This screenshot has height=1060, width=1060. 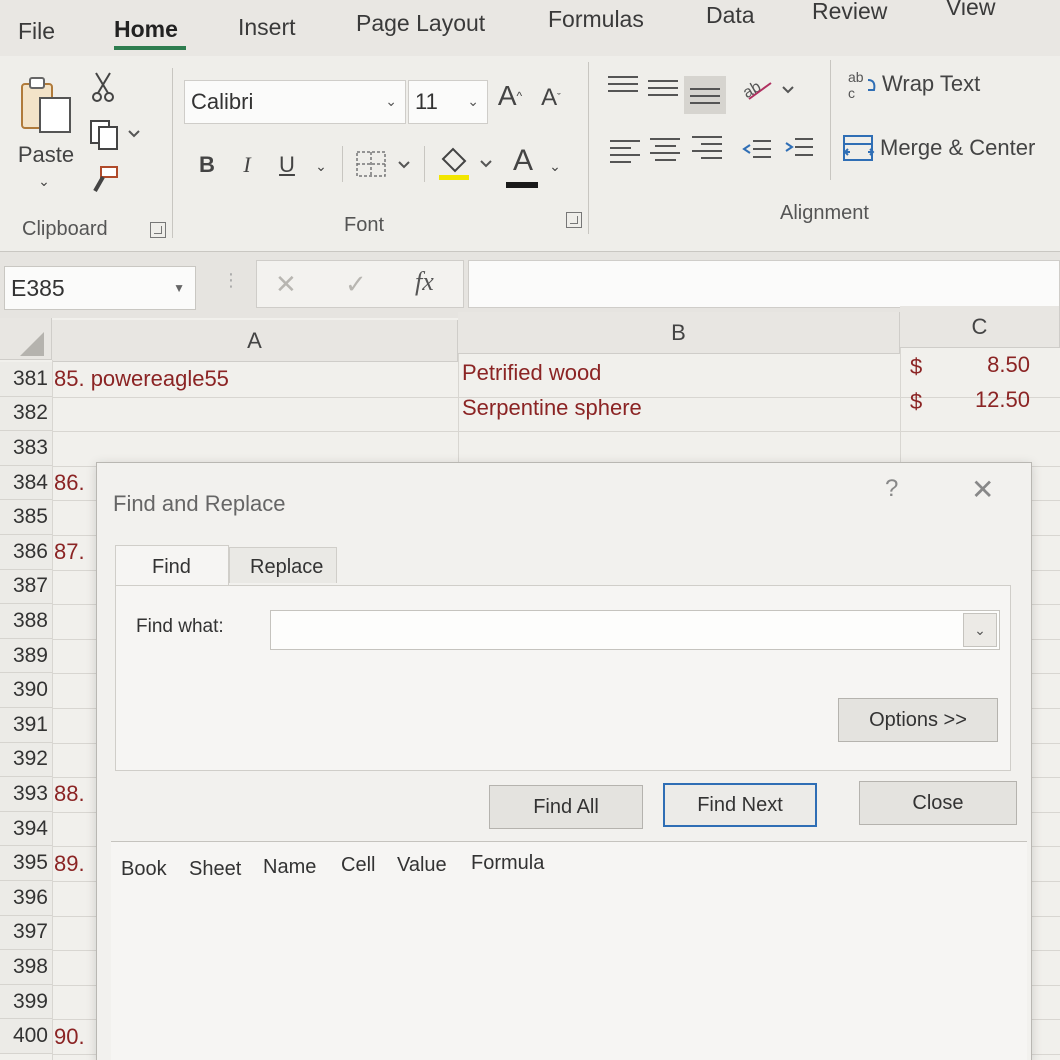 I want to click on font-name-dropdown: Calibri ⌄, so click(x=295, y=102).